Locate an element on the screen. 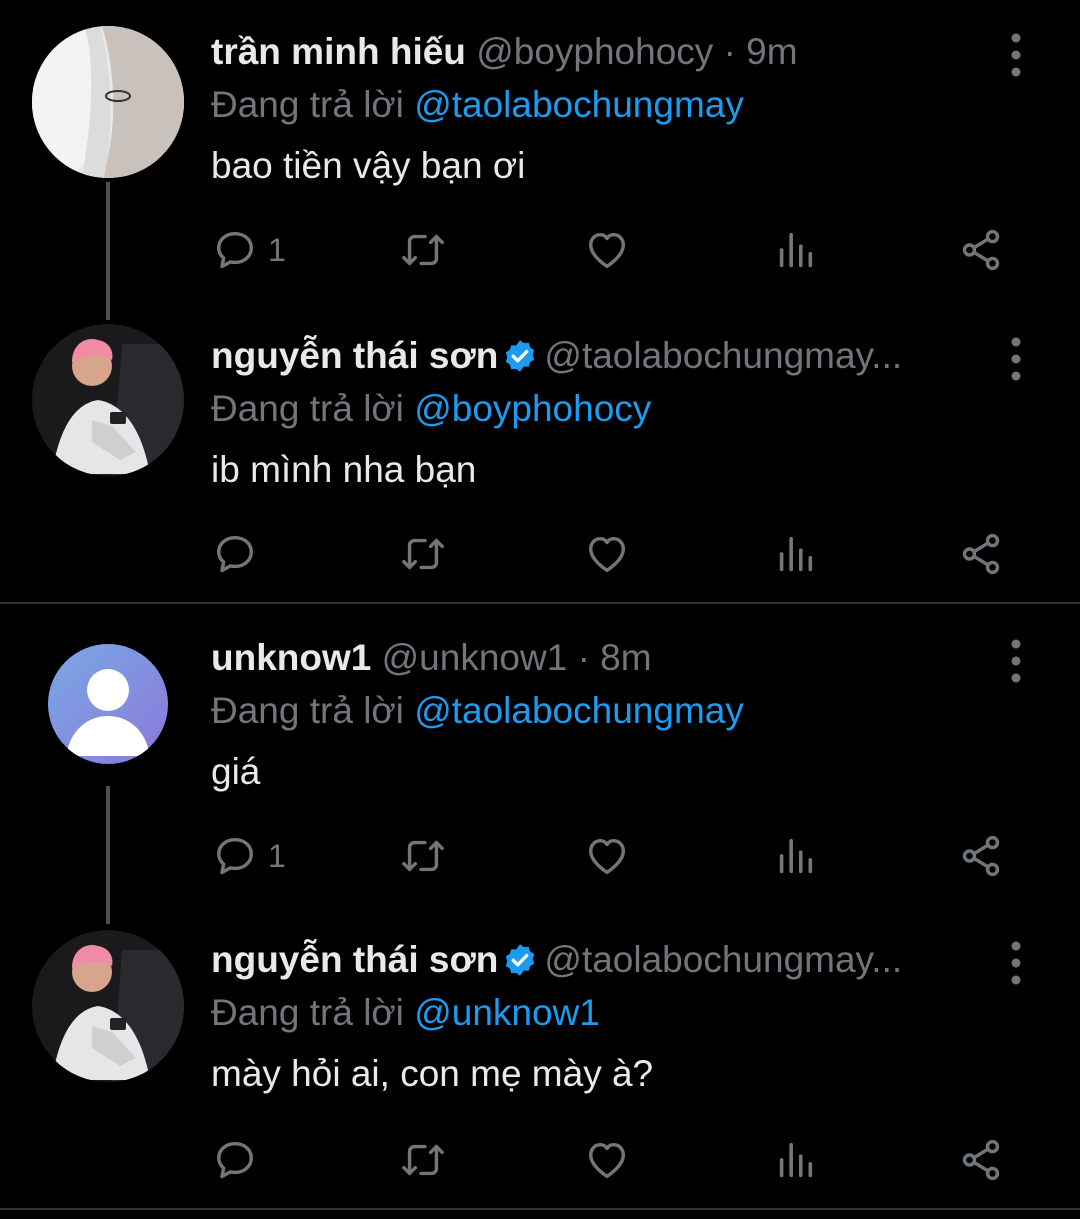 This screenshot has width=1080, height=1219. tweet-text: giá is located at coordinates (236, 771).